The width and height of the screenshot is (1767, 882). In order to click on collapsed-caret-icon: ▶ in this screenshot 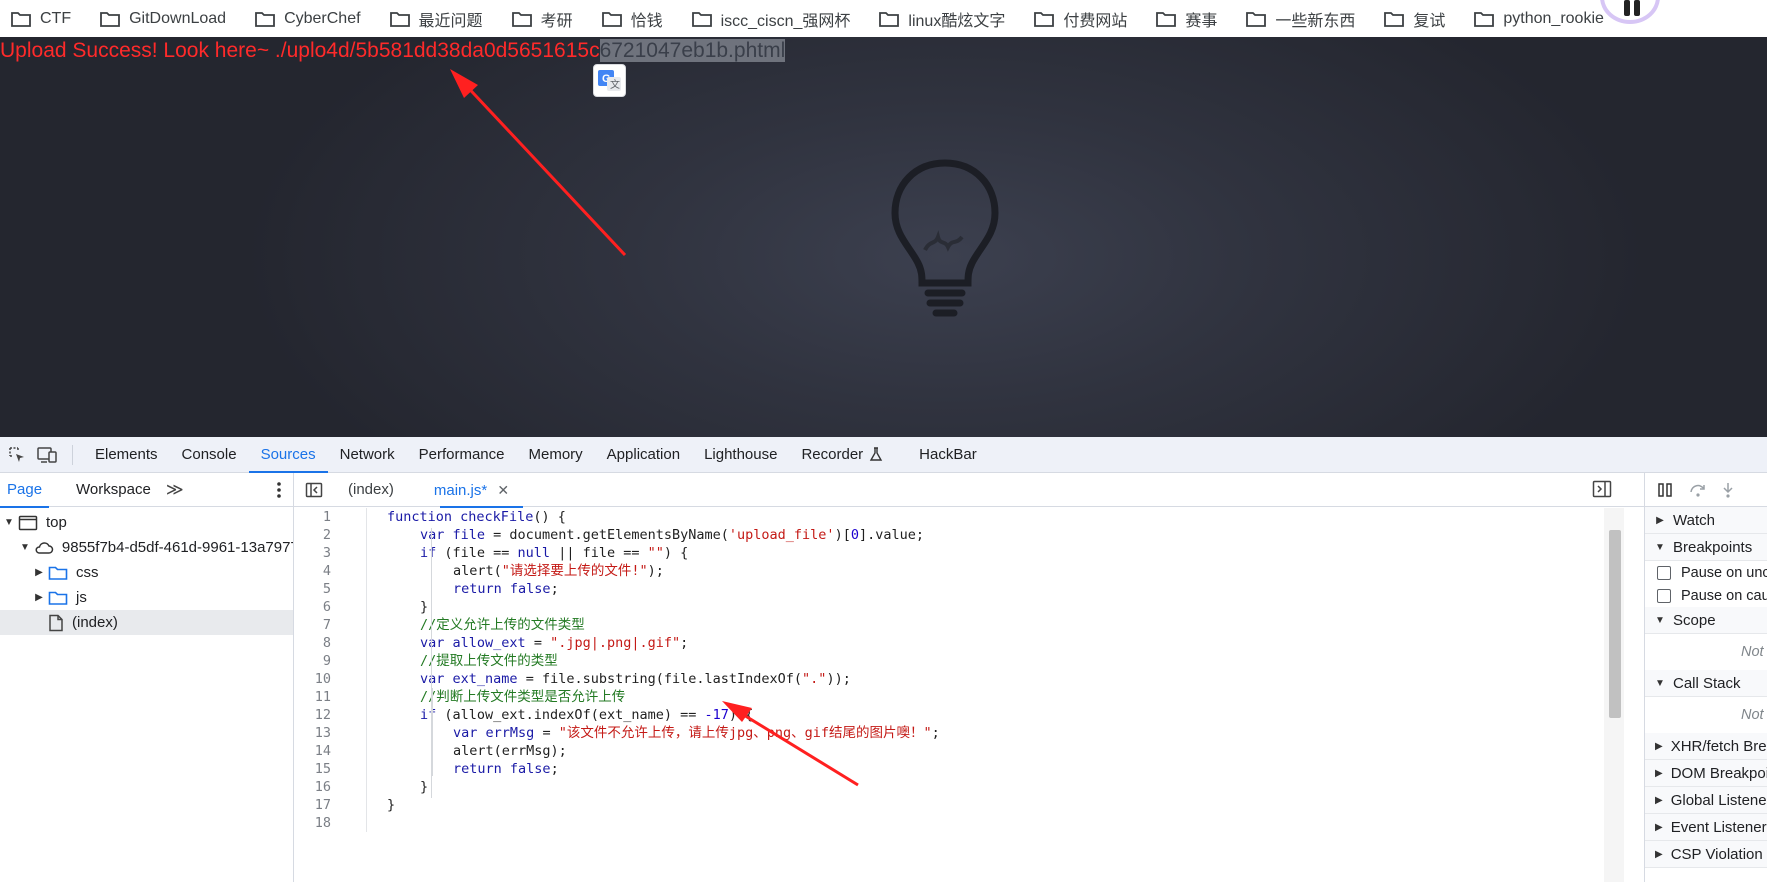, I will do `click(1659, 827)`.